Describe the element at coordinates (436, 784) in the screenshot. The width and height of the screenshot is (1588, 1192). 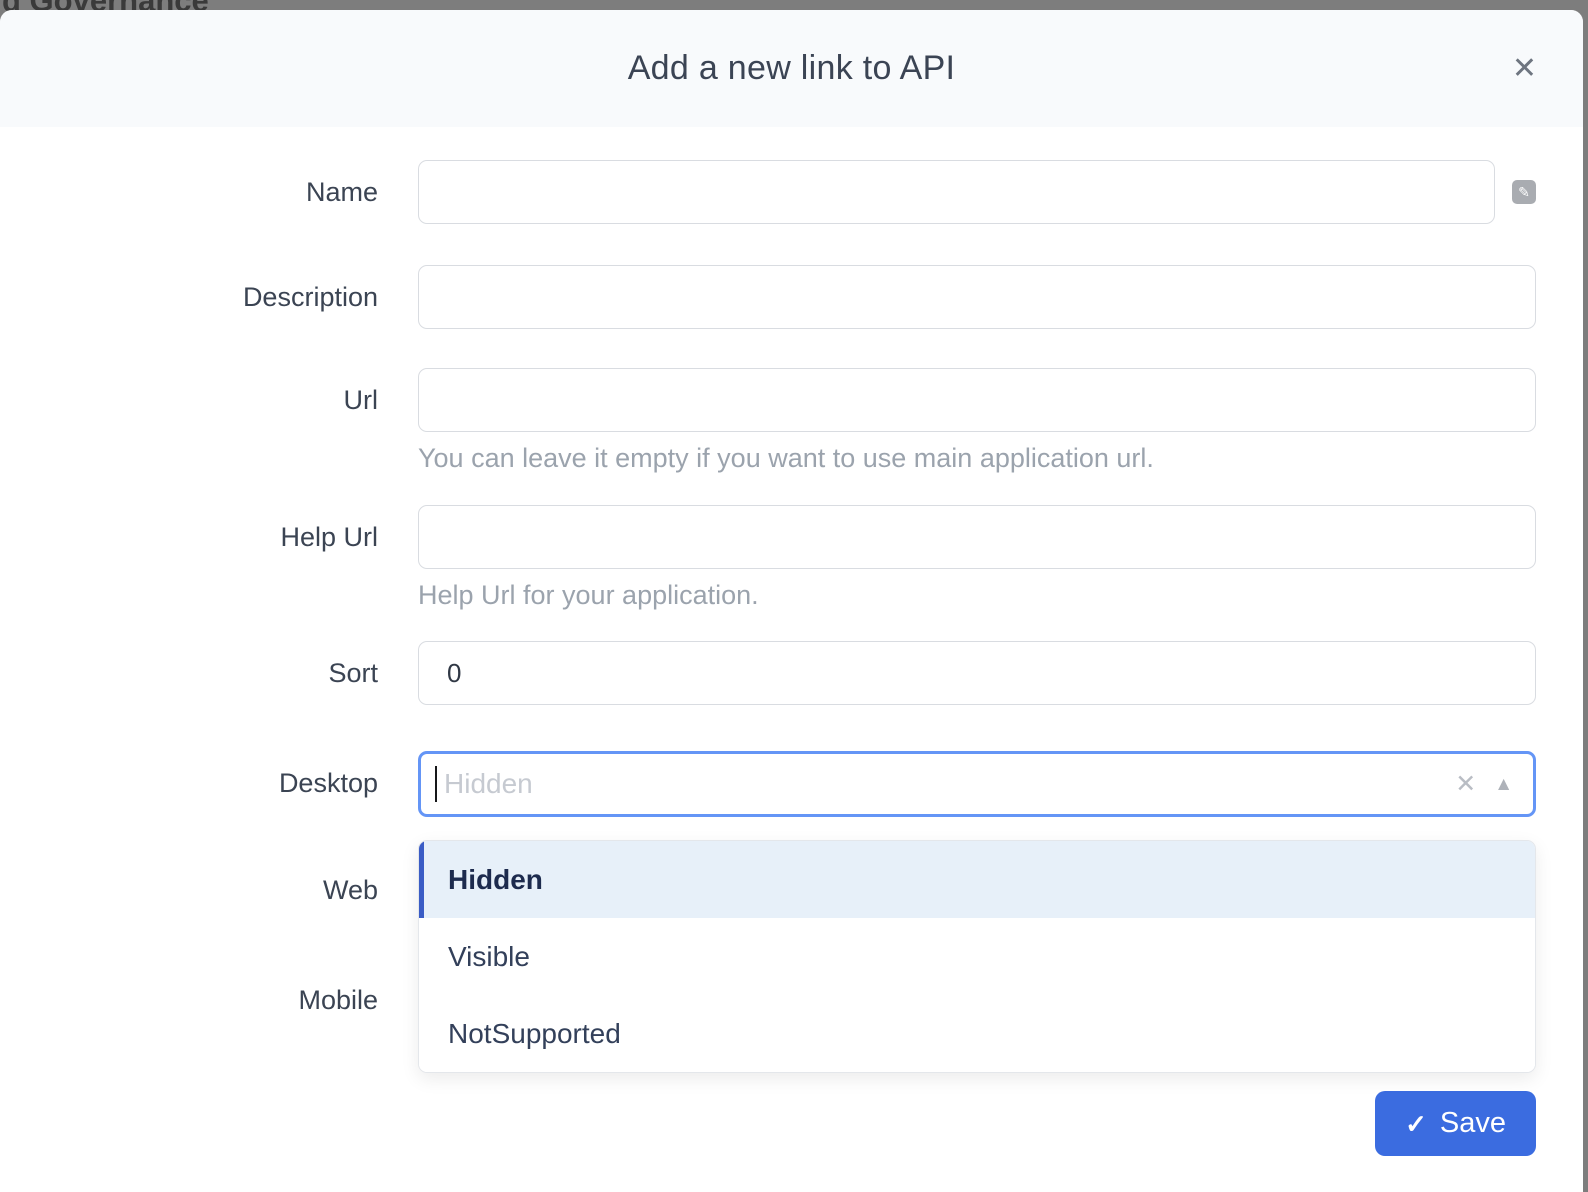
I see `text-cursor` at that location.